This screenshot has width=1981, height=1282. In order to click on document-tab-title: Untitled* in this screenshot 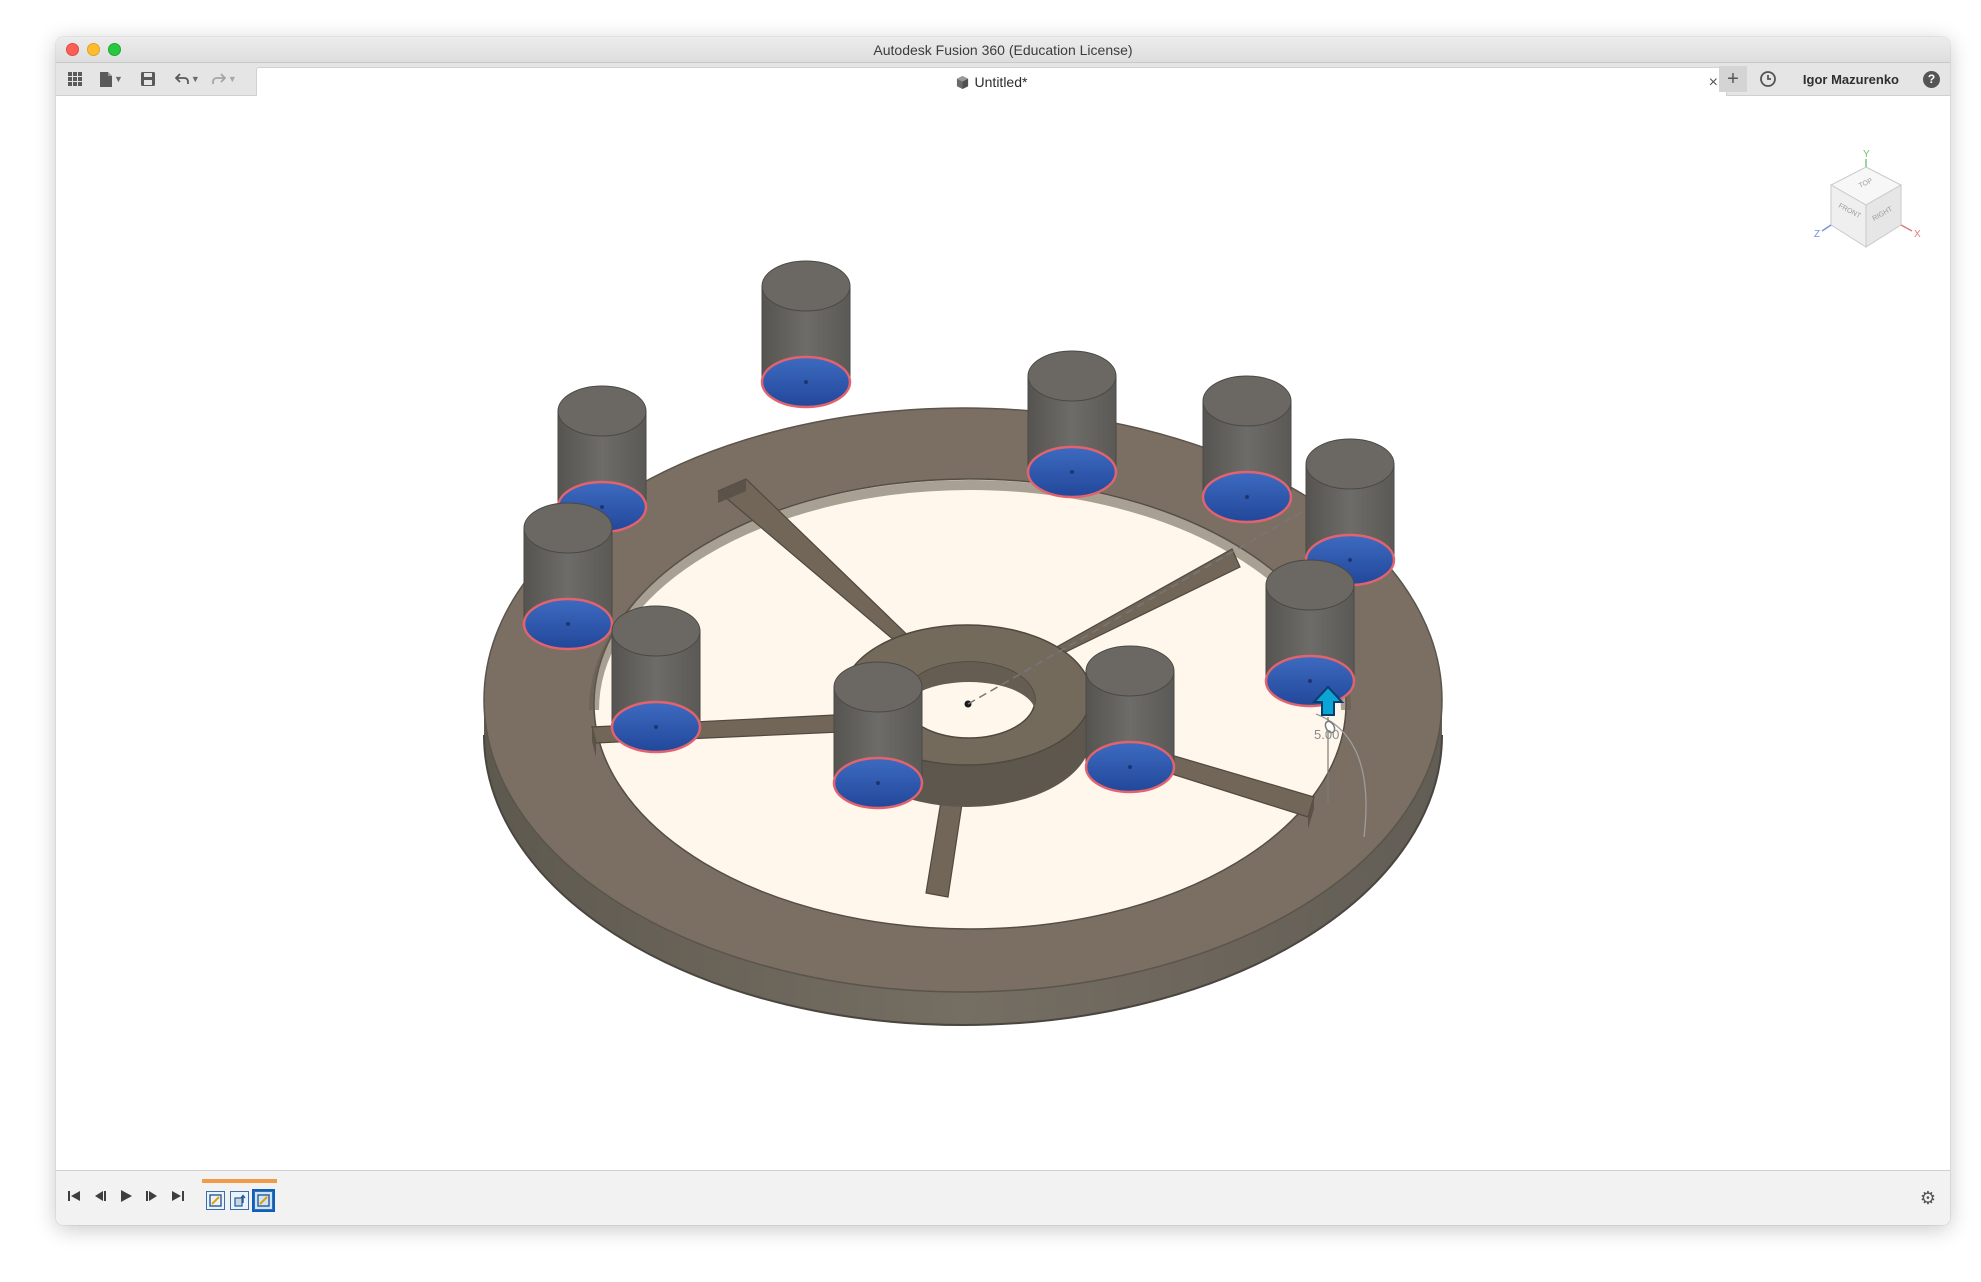, I will do `click(1001, 82)`.